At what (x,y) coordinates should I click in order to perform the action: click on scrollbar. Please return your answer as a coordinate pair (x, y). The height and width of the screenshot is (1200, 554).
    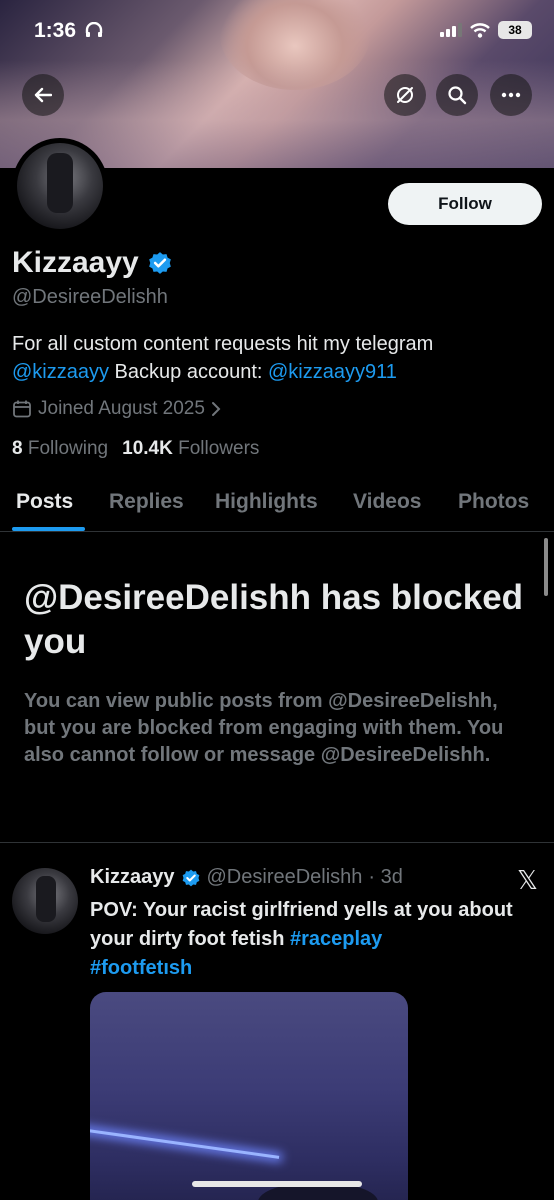
    Looking at the image, I should click on (546, 567).